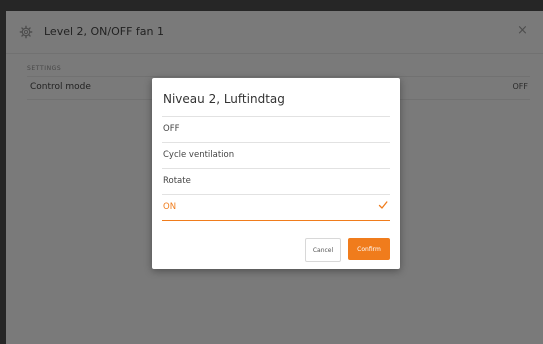 The height and width of the screenshot is (344, 543). What do you see at coordinates (276, 207) in the screenshot?
I see `option-on: ON` at bounding box center [276, 207].